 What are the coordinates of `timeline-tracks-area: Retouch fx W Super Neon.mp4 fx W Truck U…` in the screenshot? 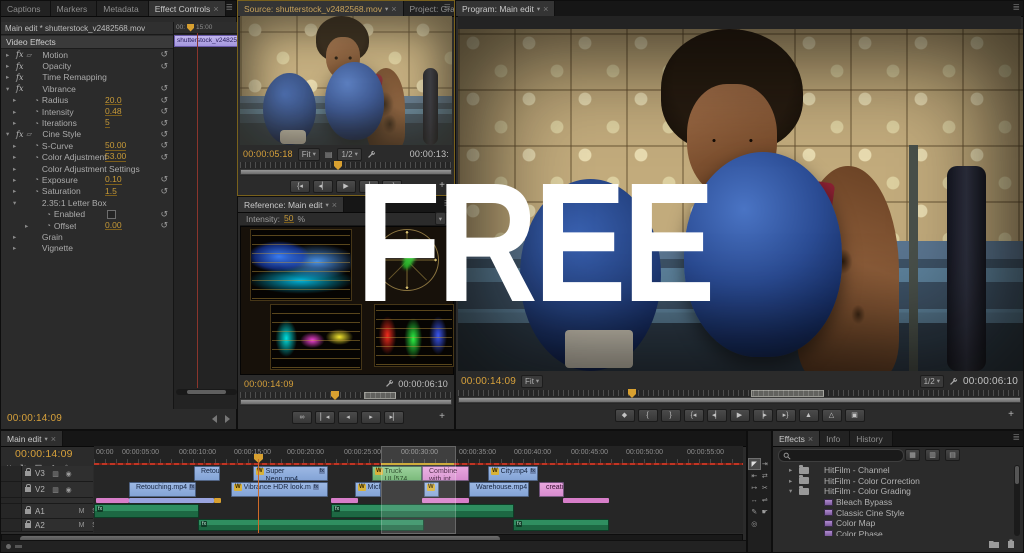 It's located at (418, 498).